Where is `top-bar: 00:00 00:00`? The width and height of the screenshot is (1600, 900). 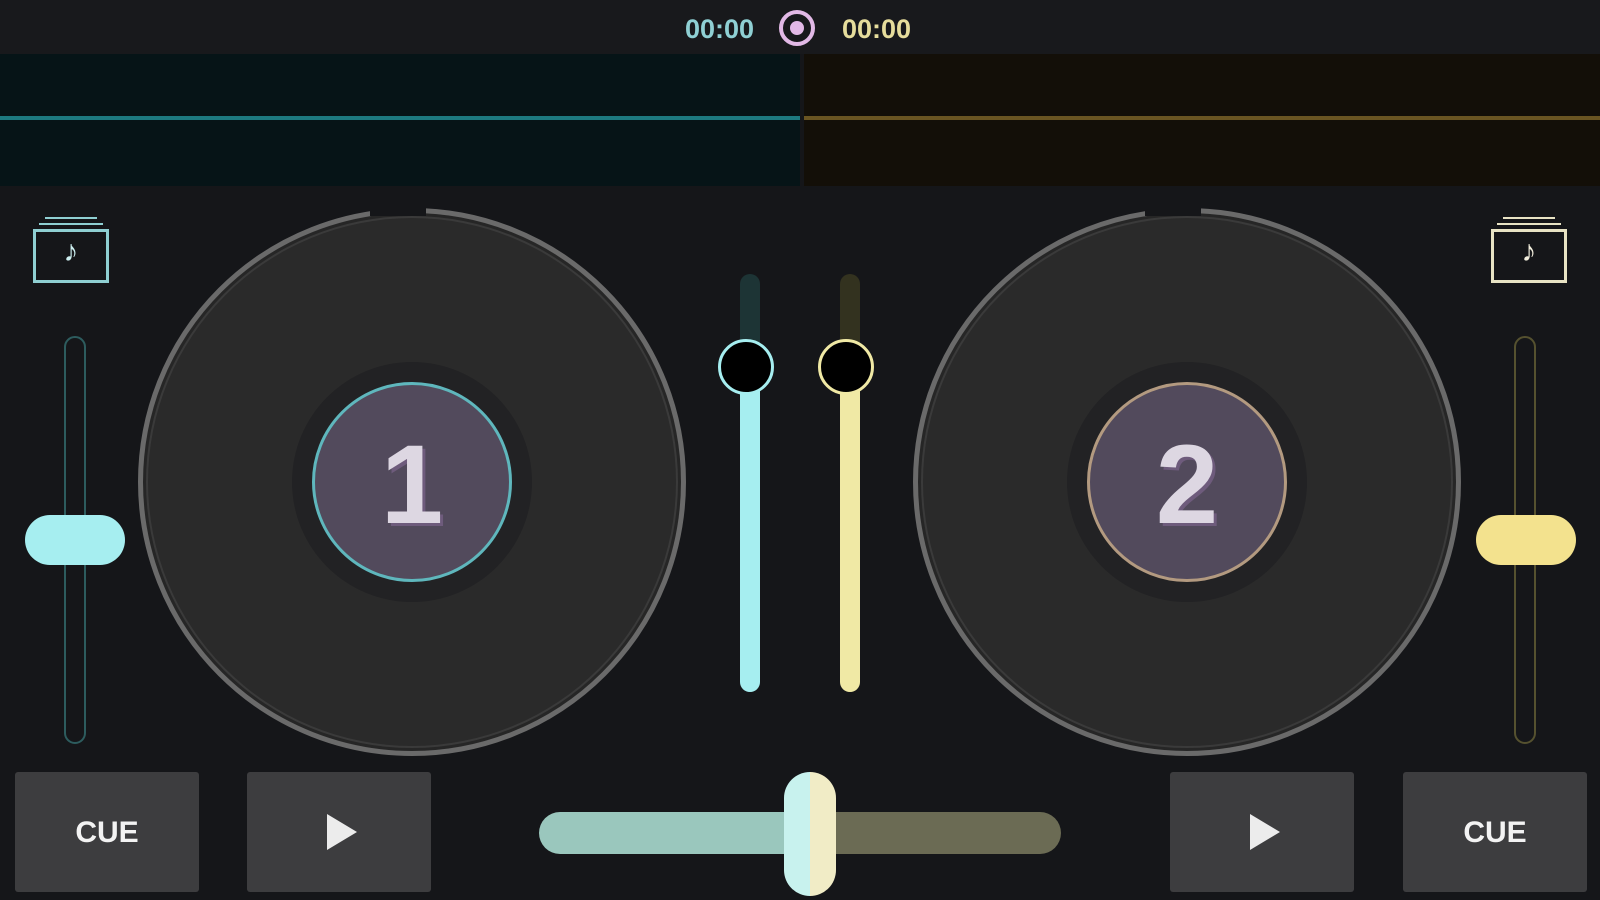
top-bar: 00:00 00:00 is located at coordinates (800, 27).